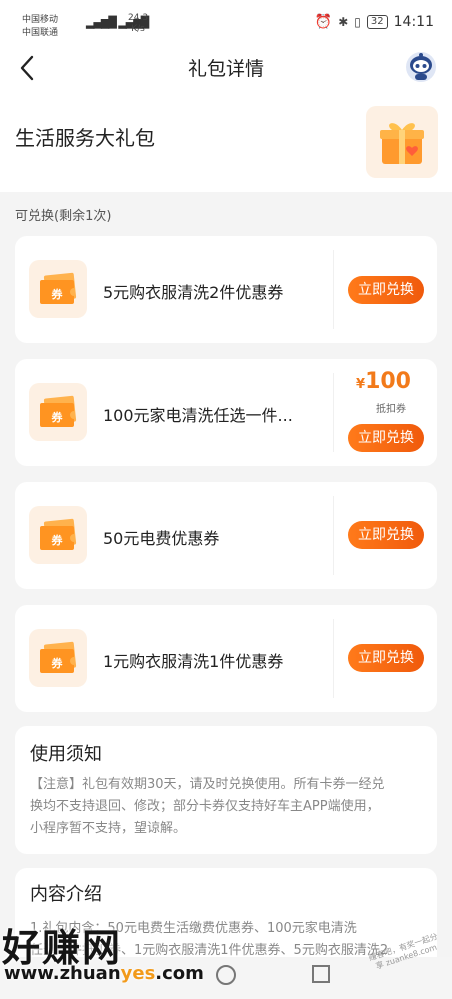 Image resolution: width=452 pixels, height=999 pixels. Describe the element at coordinates (205, 806) in the screenshot. I see `notice-line: 换均不支持退回、修改；部分卡券仅支持好车主APP端使用，` at that location.